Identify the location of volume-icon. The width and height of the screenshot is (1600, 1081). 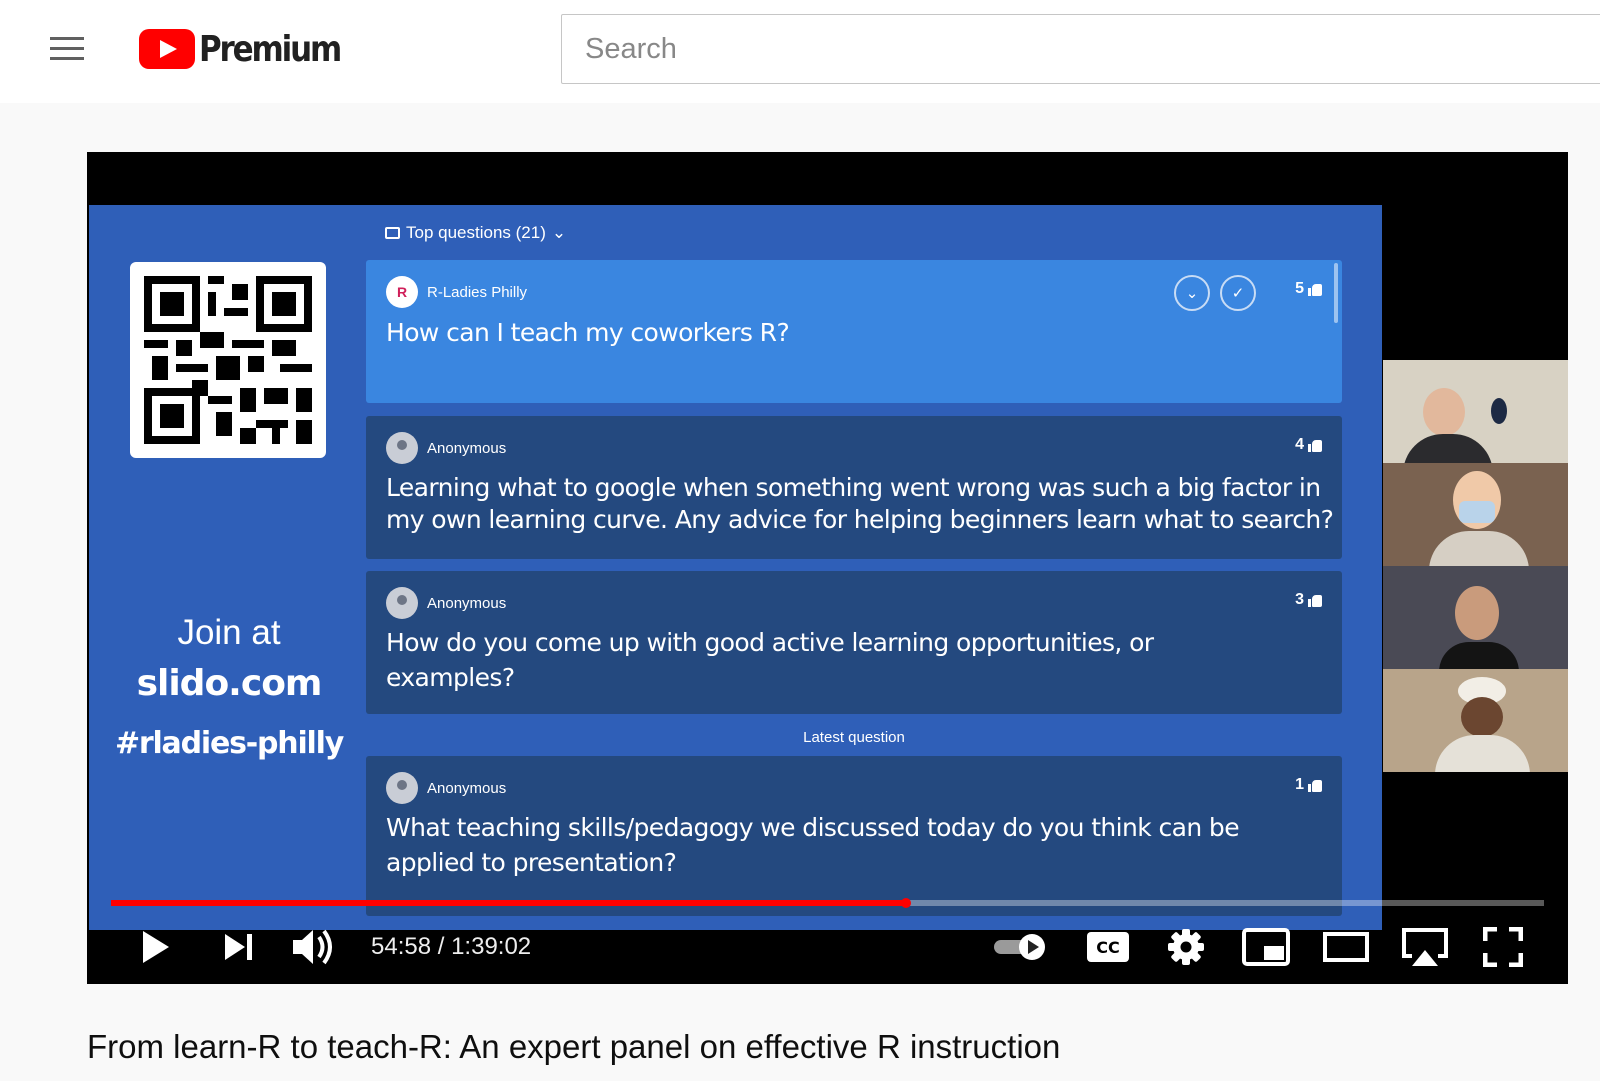
(312, 947).